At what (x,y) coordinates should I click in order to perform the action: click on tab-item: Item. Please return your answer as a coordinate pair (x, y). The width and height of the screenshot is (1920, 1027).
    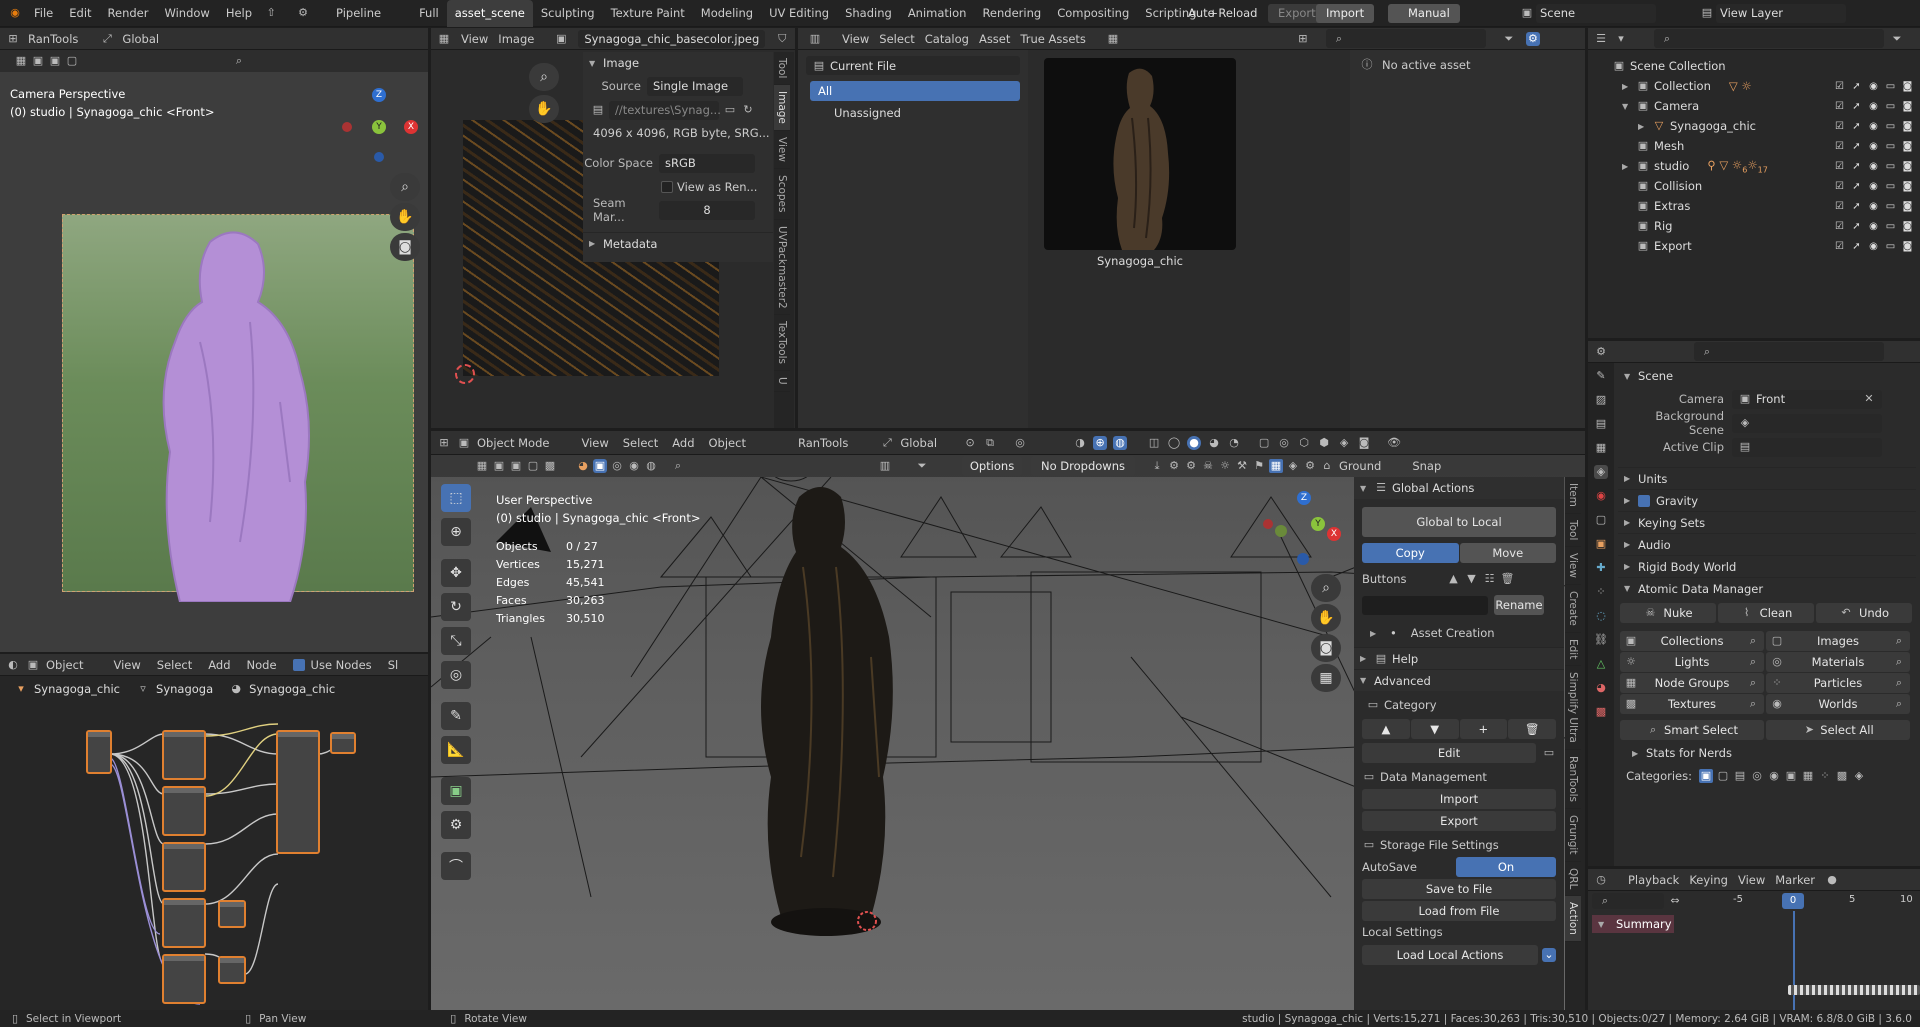
    Looking at the image, I should click on (1573, 495).